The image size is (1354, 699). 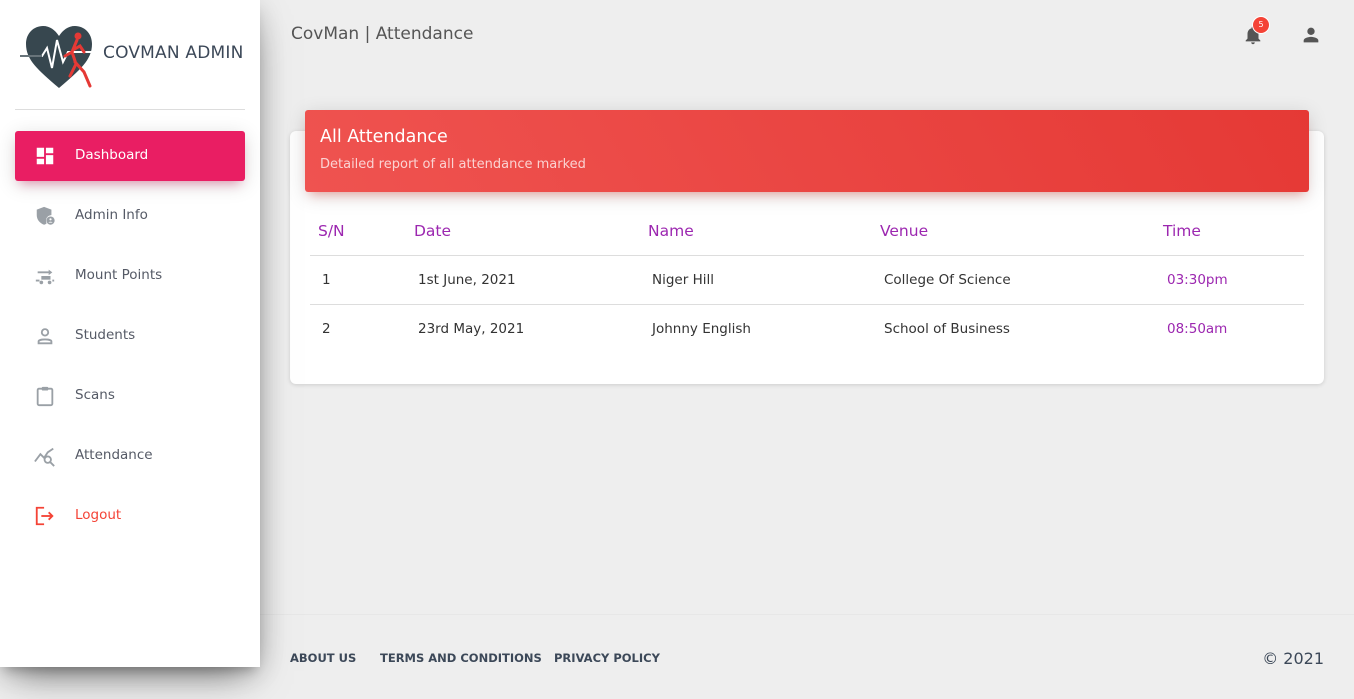 I want to click on footer-link-privacy: PRIVACY POLICY, so click(x=607, y=658).